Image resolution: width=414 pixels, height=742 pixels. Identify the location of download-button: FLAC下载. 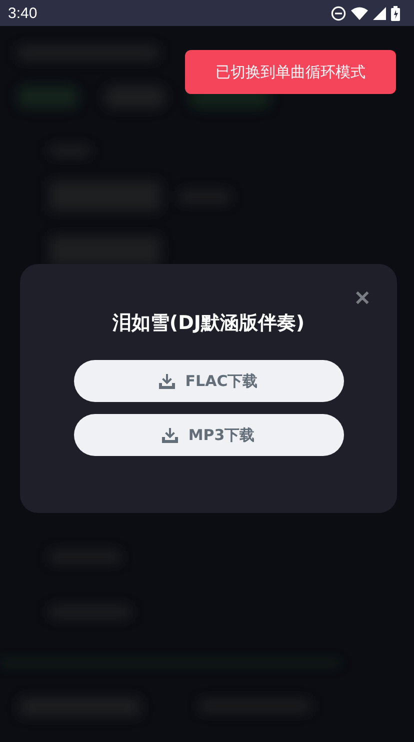
(209, 381).